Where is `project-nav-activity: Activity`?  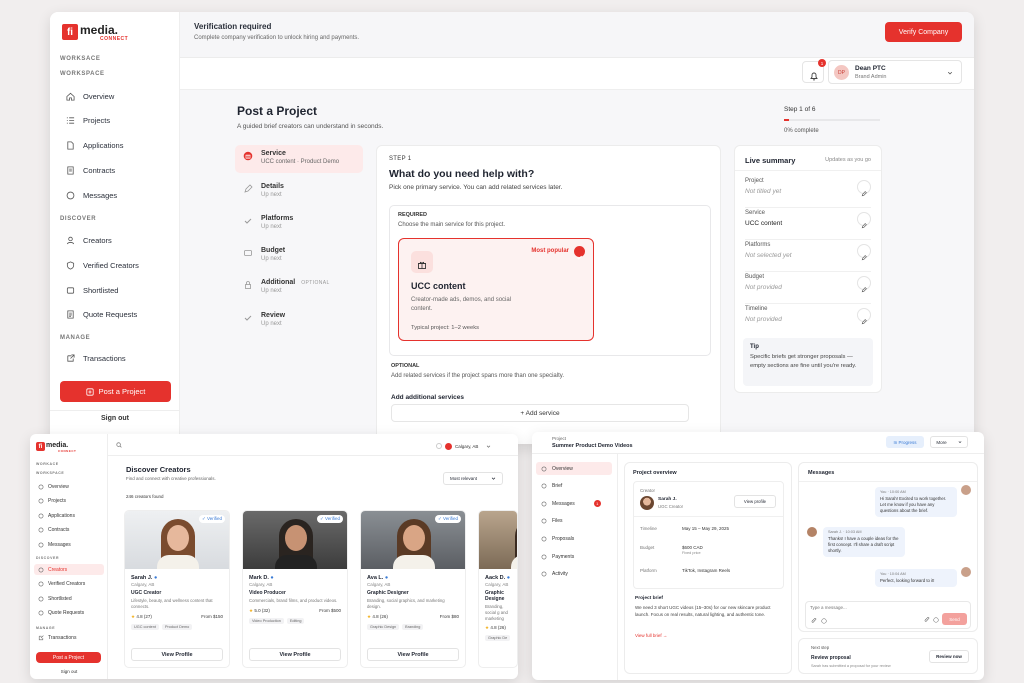 project-nav-activity: Activity is located at coordinates (574, 574).